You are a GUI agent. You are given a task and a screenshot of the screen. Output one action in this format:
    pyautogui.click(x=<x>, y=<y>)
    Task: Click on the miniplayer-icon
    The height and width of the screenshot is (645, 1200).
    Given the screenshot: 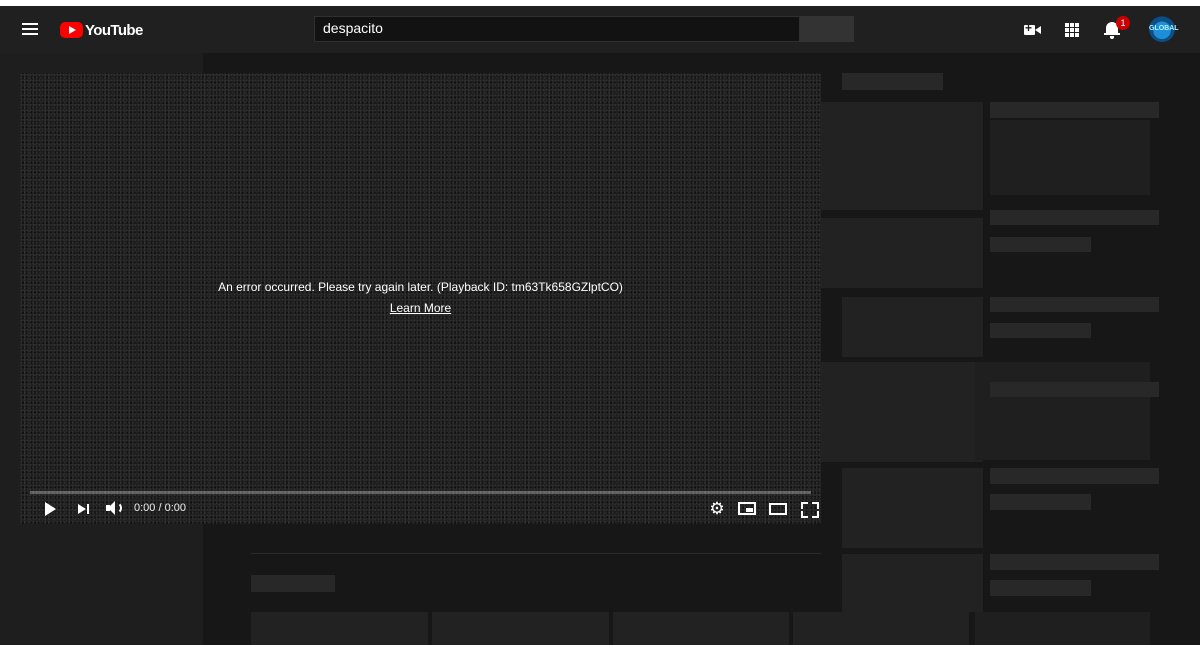 What is the action you would take?
    pyautogui.click(x=748, y=509)
    